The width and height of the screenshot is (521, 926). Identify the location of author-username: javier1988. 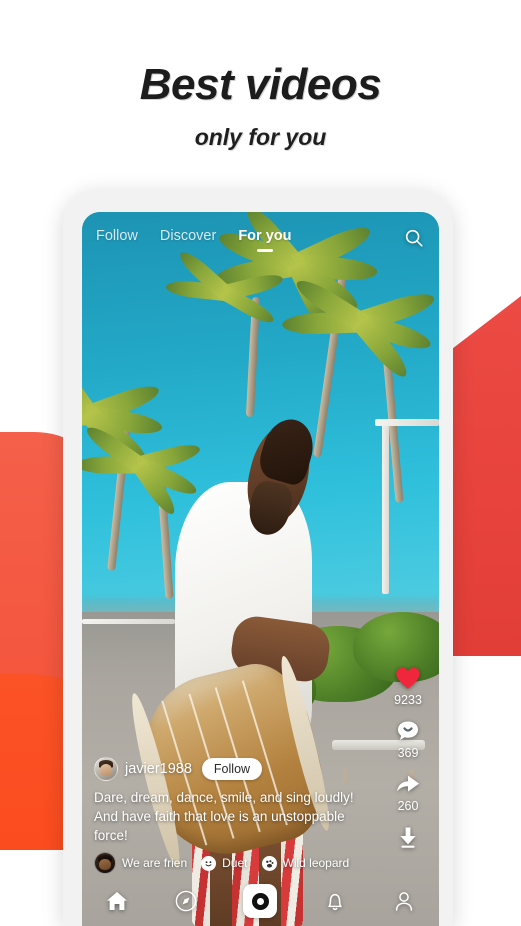
(158, 769).